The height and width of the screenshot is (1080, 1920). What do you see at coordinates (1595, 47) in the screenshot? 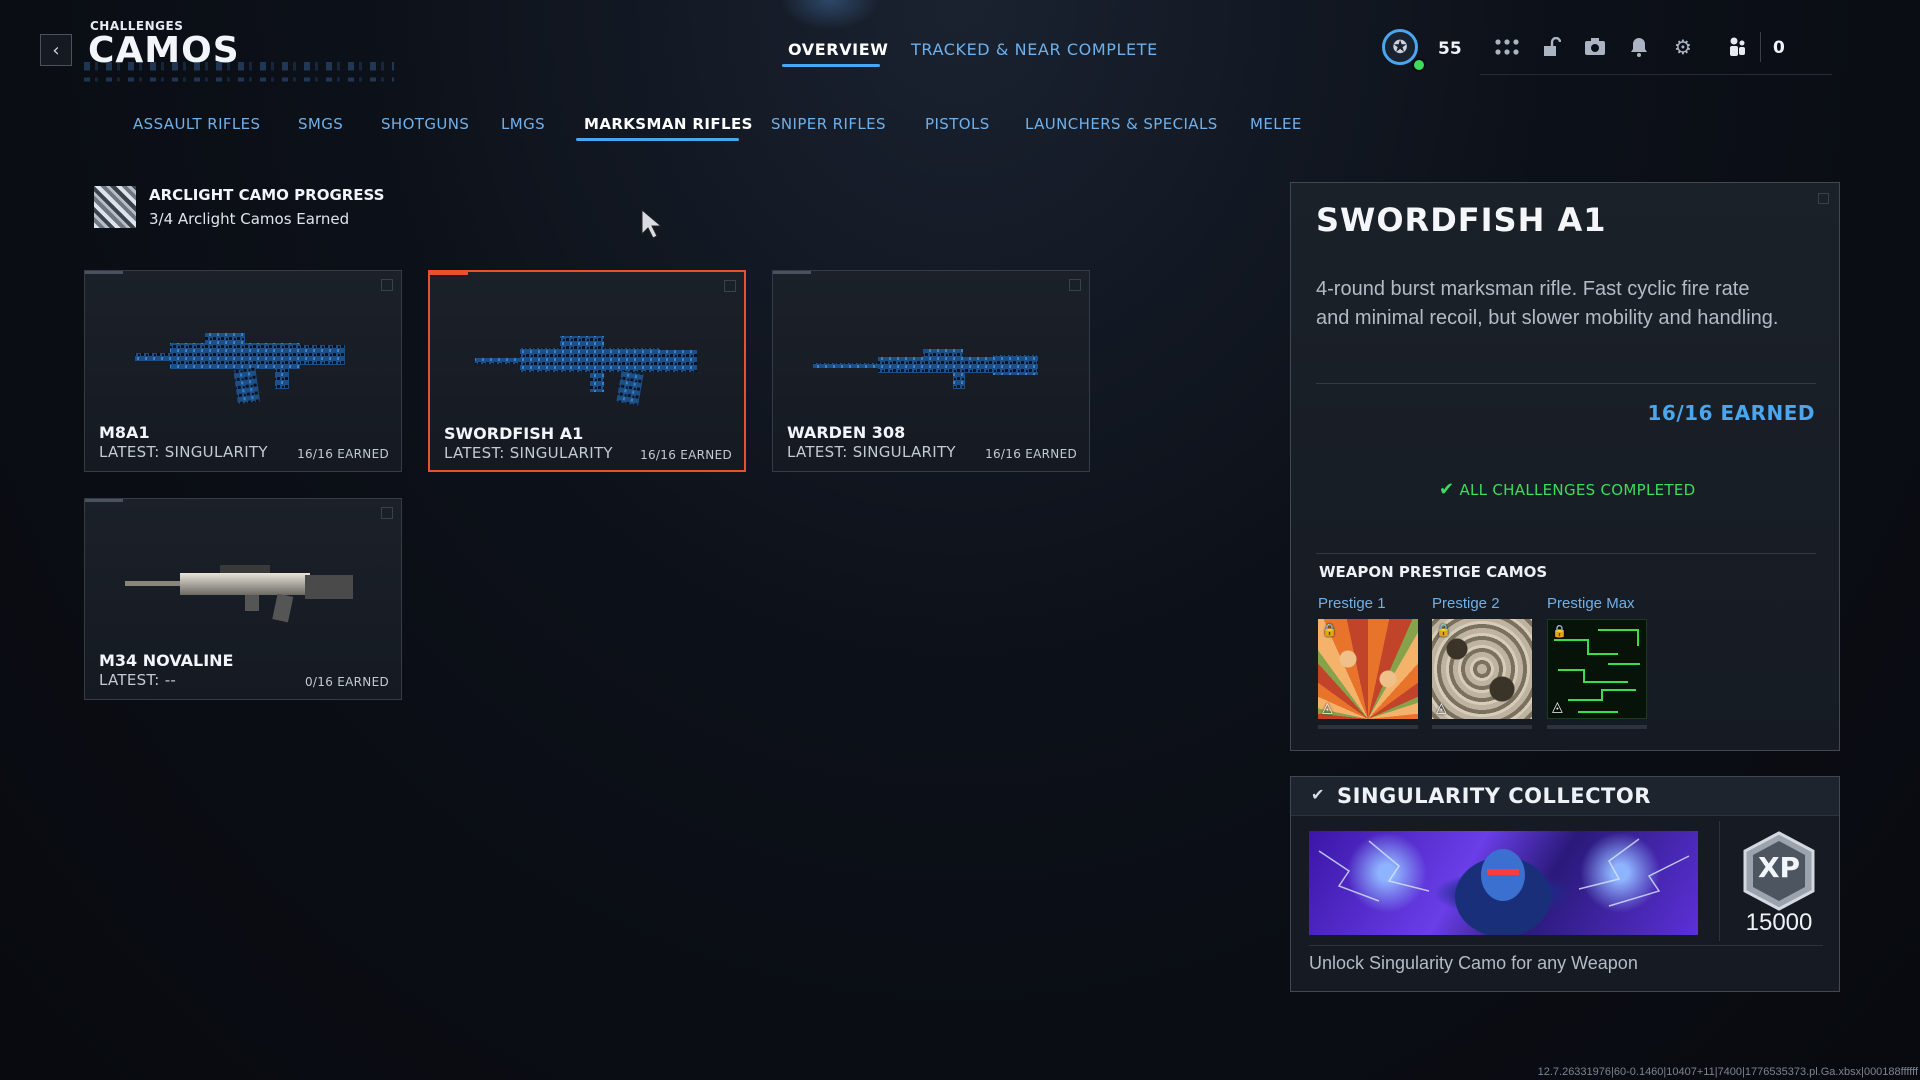
I see `camera-icon` at bounding box center [1595, 47].